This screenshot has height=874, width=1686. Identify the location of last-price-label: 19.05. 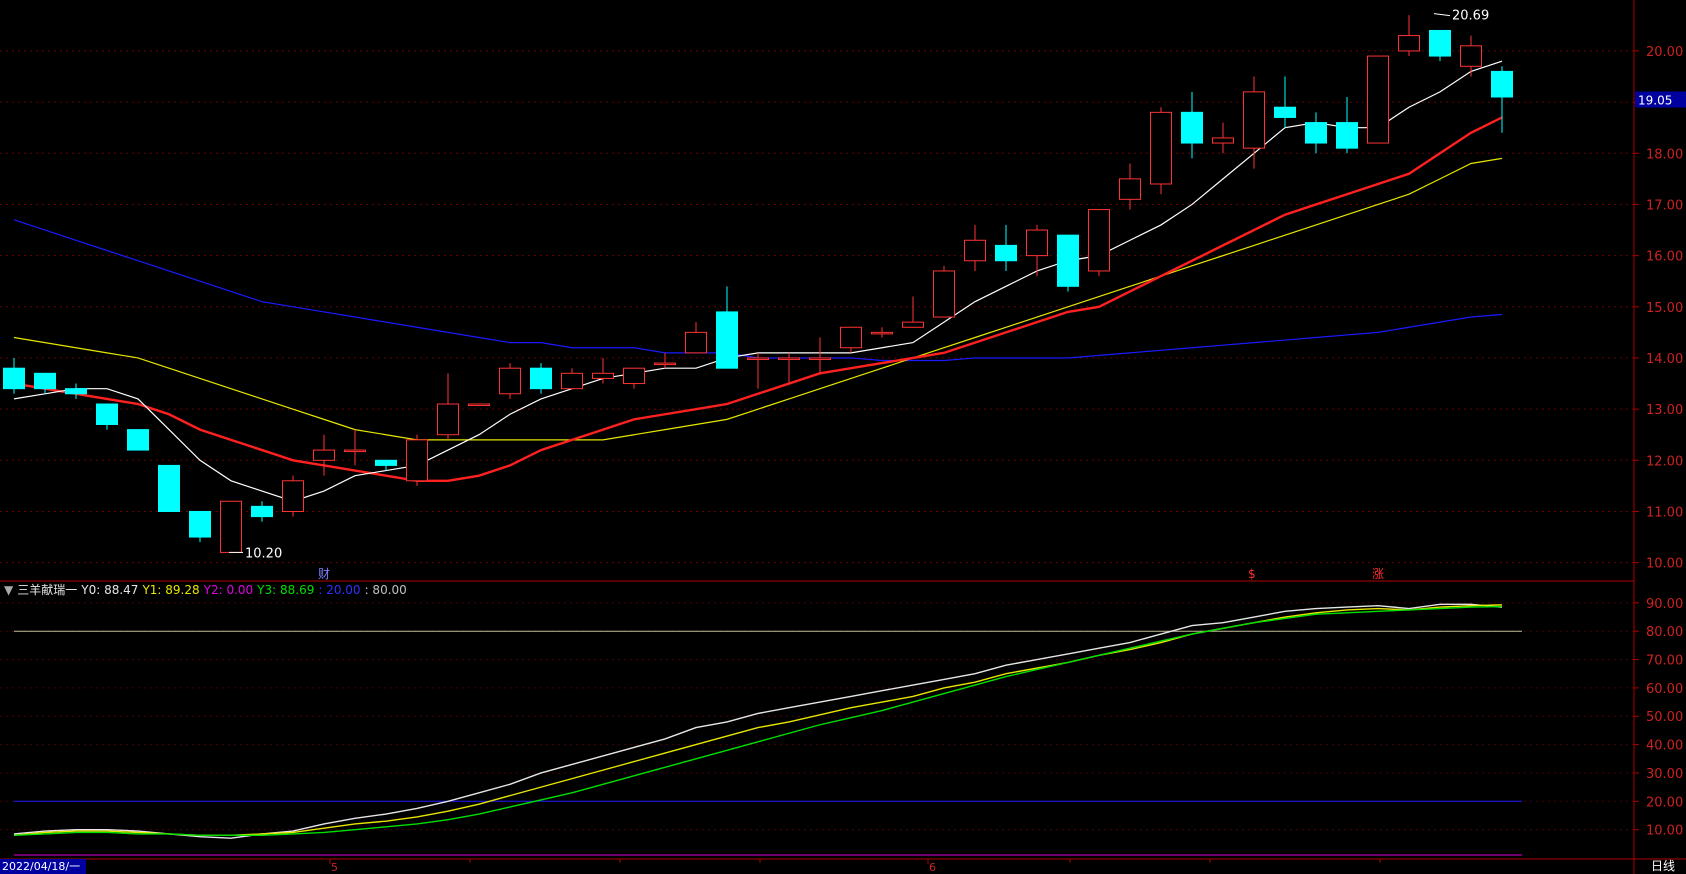
(1655, 101).